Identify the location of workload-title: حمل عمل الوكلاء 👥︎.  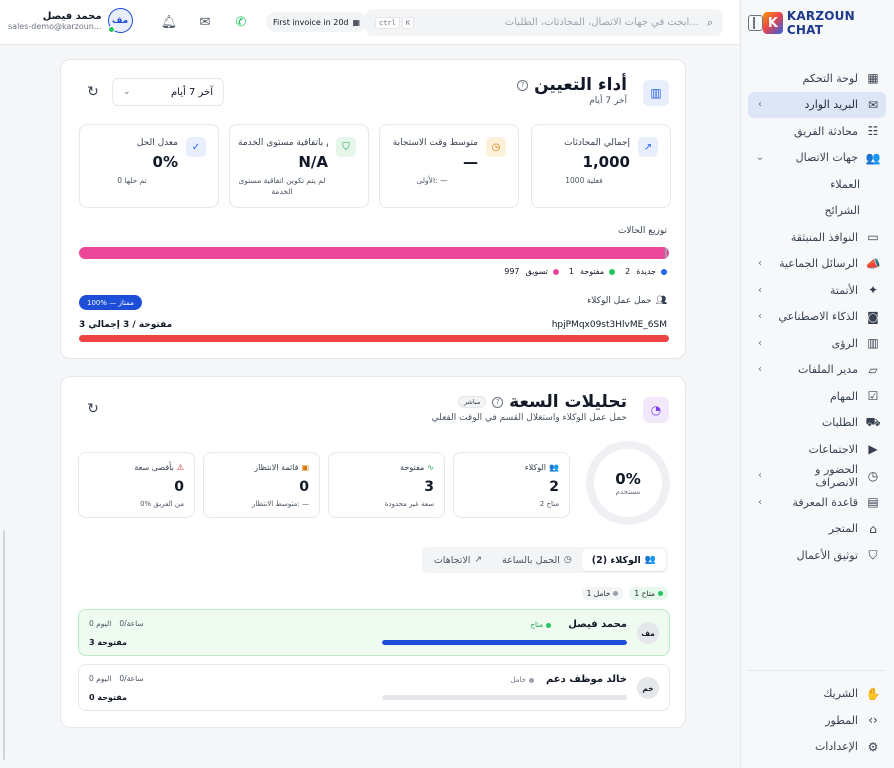
(627, 301).